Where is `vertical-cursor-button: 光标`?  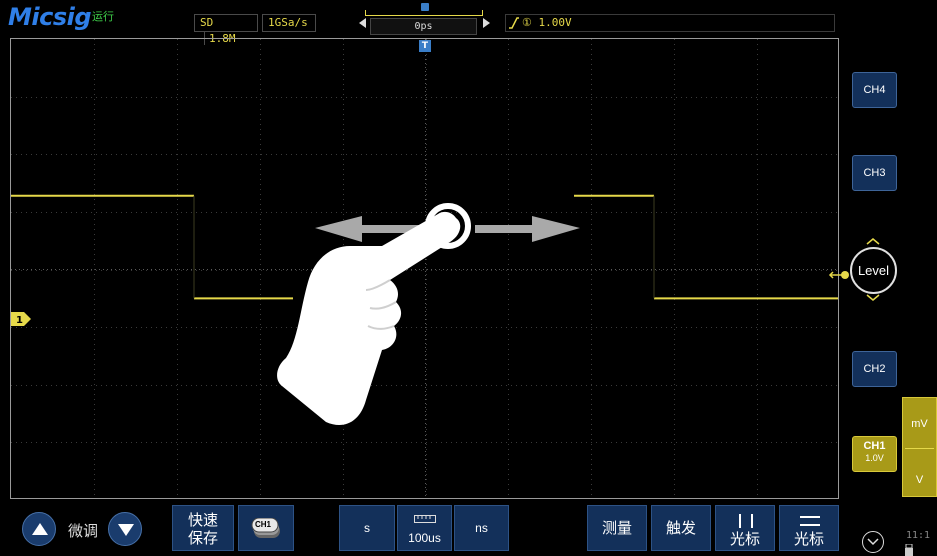
vertical-cursor-button: 光标 is located at coordinates (745, 528).